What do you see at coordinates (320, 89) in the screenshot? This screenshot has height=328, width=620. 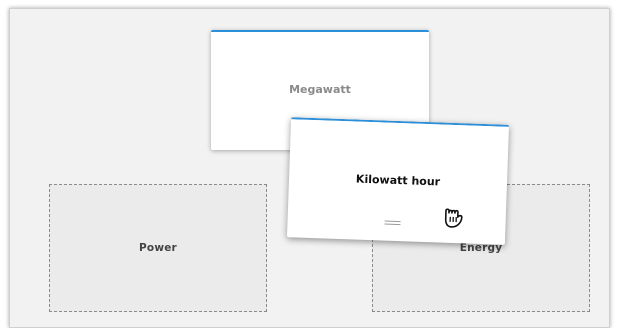 I see `card-label: Megawatt` at bounding box center [320, 89].